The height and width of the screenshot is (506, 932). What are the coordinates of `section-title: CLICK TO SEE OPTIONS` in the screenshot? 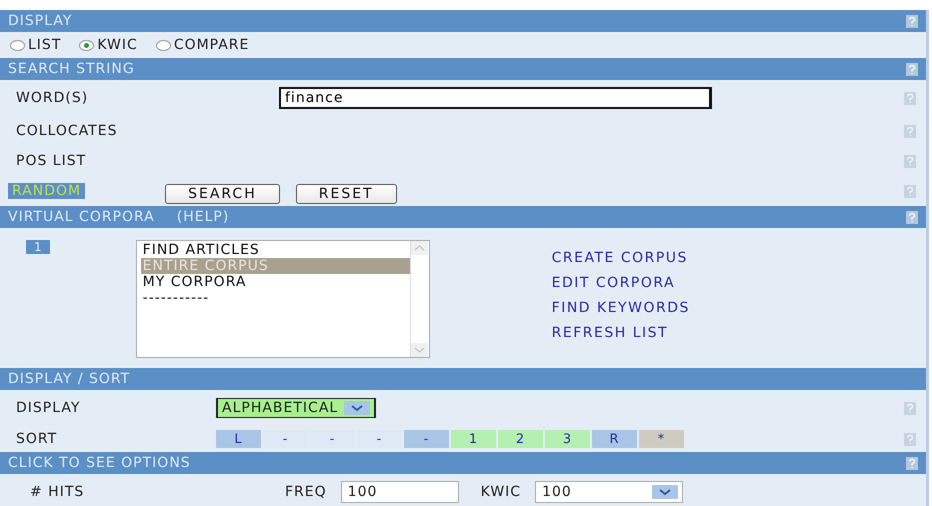 It's located at (99, 463).